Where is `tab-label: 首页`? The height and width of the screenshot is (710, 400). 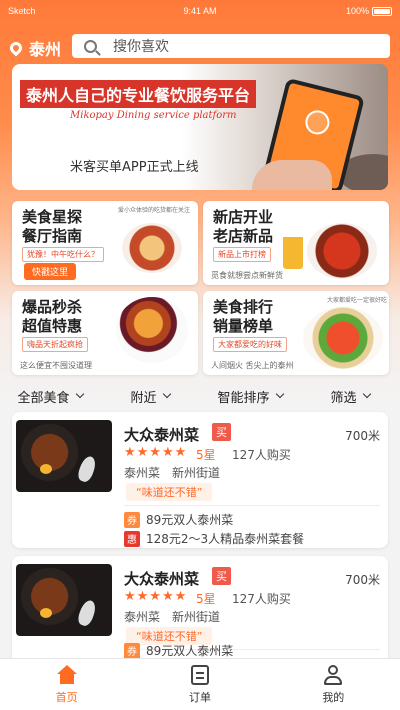
tab-label: 首页 is located at coordinates (66, 697).